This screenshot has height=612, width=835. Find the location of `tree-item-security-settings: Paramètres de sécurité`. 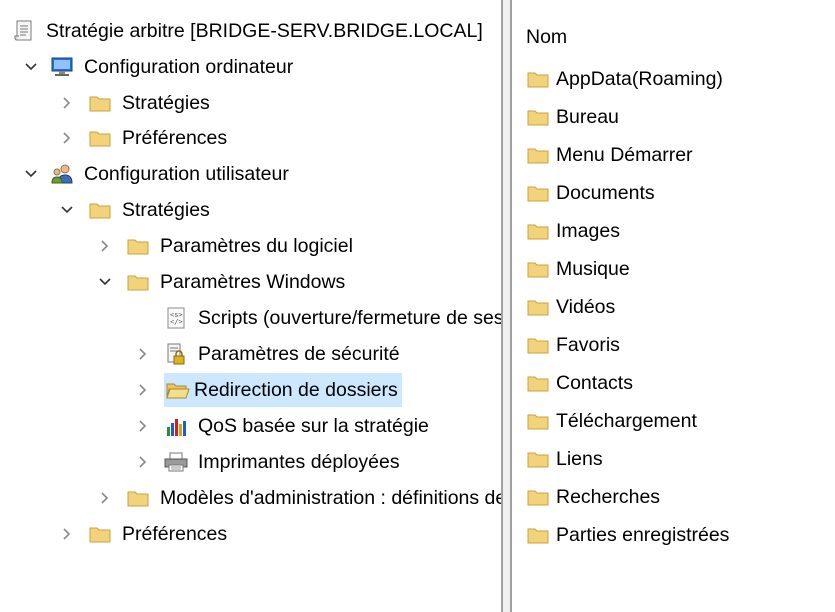

tree-item-security-settings: Paramètres de sécurité is located at coordinates (270, 354).